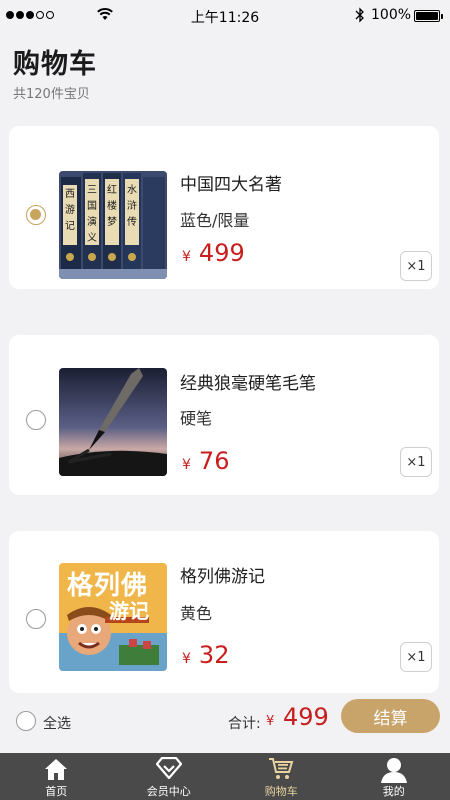 The height and width of the screenshot is (800, 450). I want to click on total-currency: ¥, so click(270, 721).